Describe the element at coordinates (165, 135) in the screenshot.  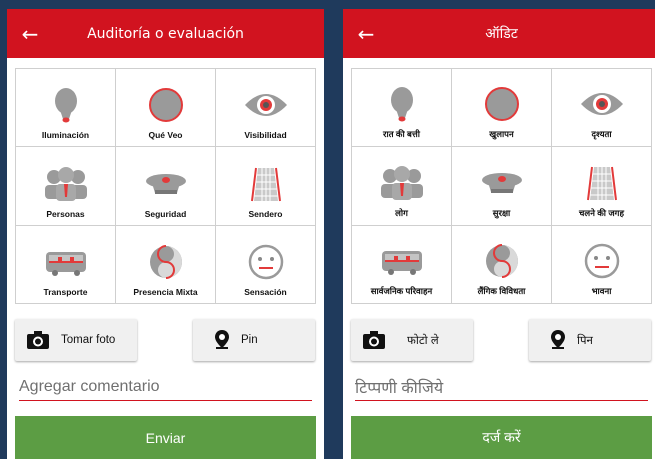
I see `category-label: Qué Veo` at that location.